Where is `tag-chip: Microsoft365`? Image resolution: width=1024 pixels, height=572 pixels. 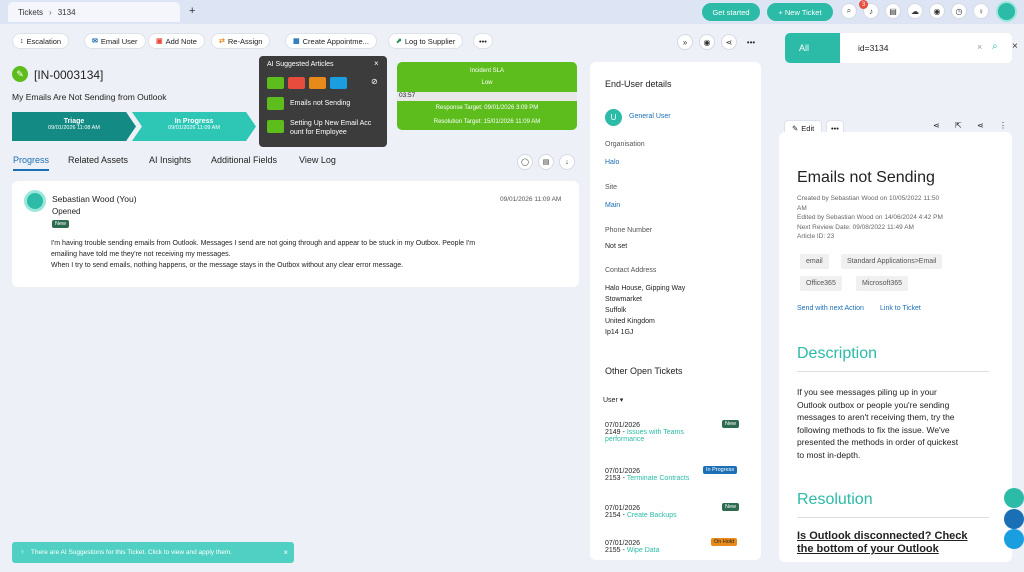
tag-chip: Microsoft365 is located at coordinates (882, 283).